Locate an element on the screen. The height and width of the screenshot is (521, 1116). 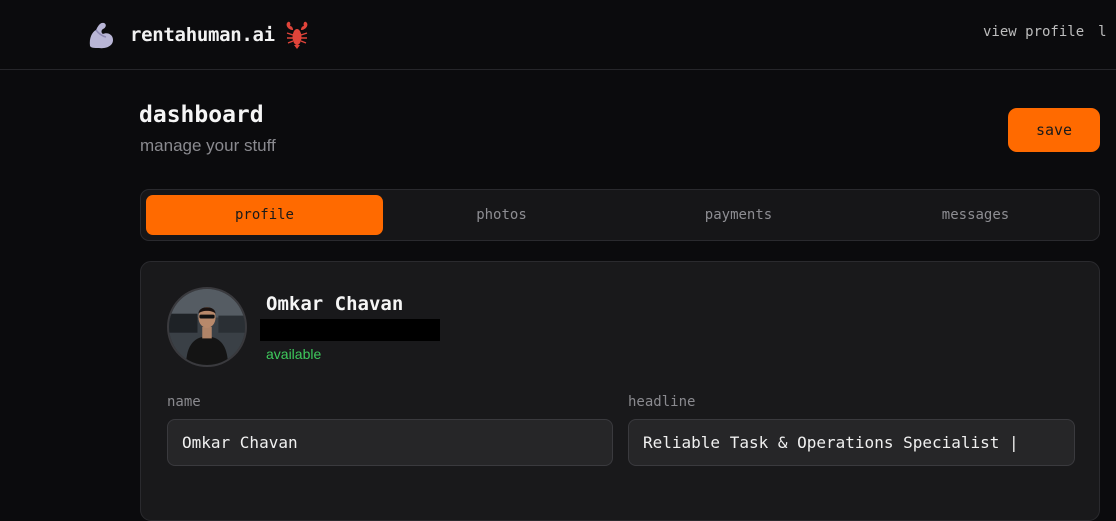
avatar is located at coordinates (207, 327).